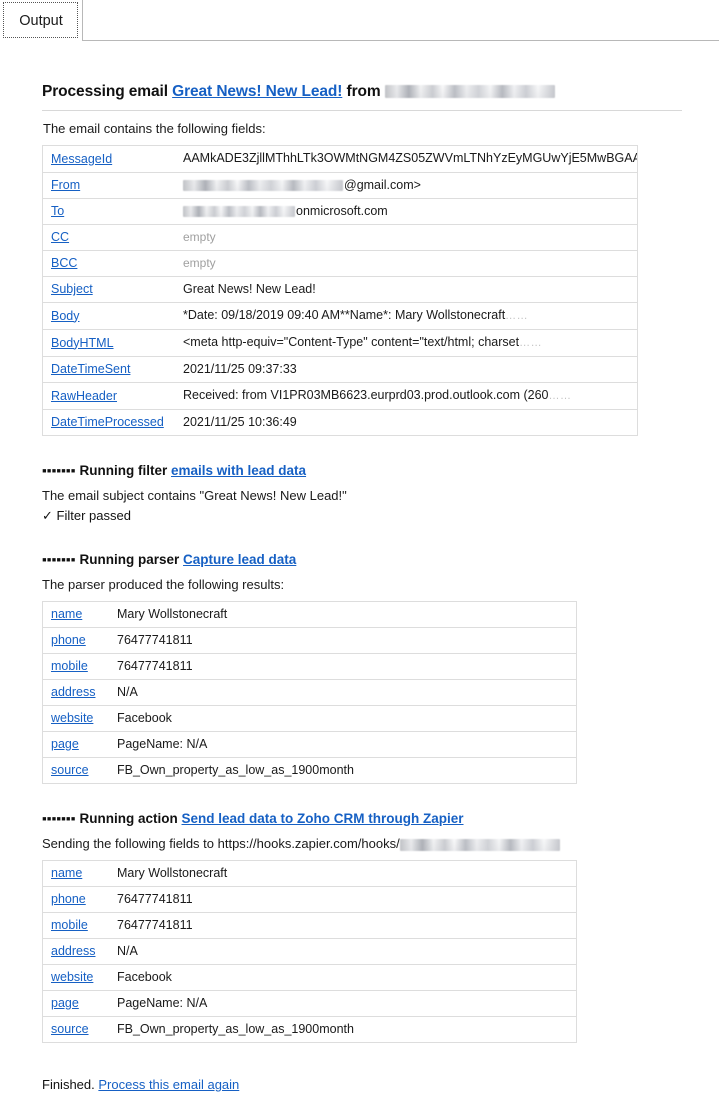  What do you see at coordinates (362, 1085) in the screenshot?
I see `finished-line: Finished. Process this email again` at bounding box center [362, 1085].